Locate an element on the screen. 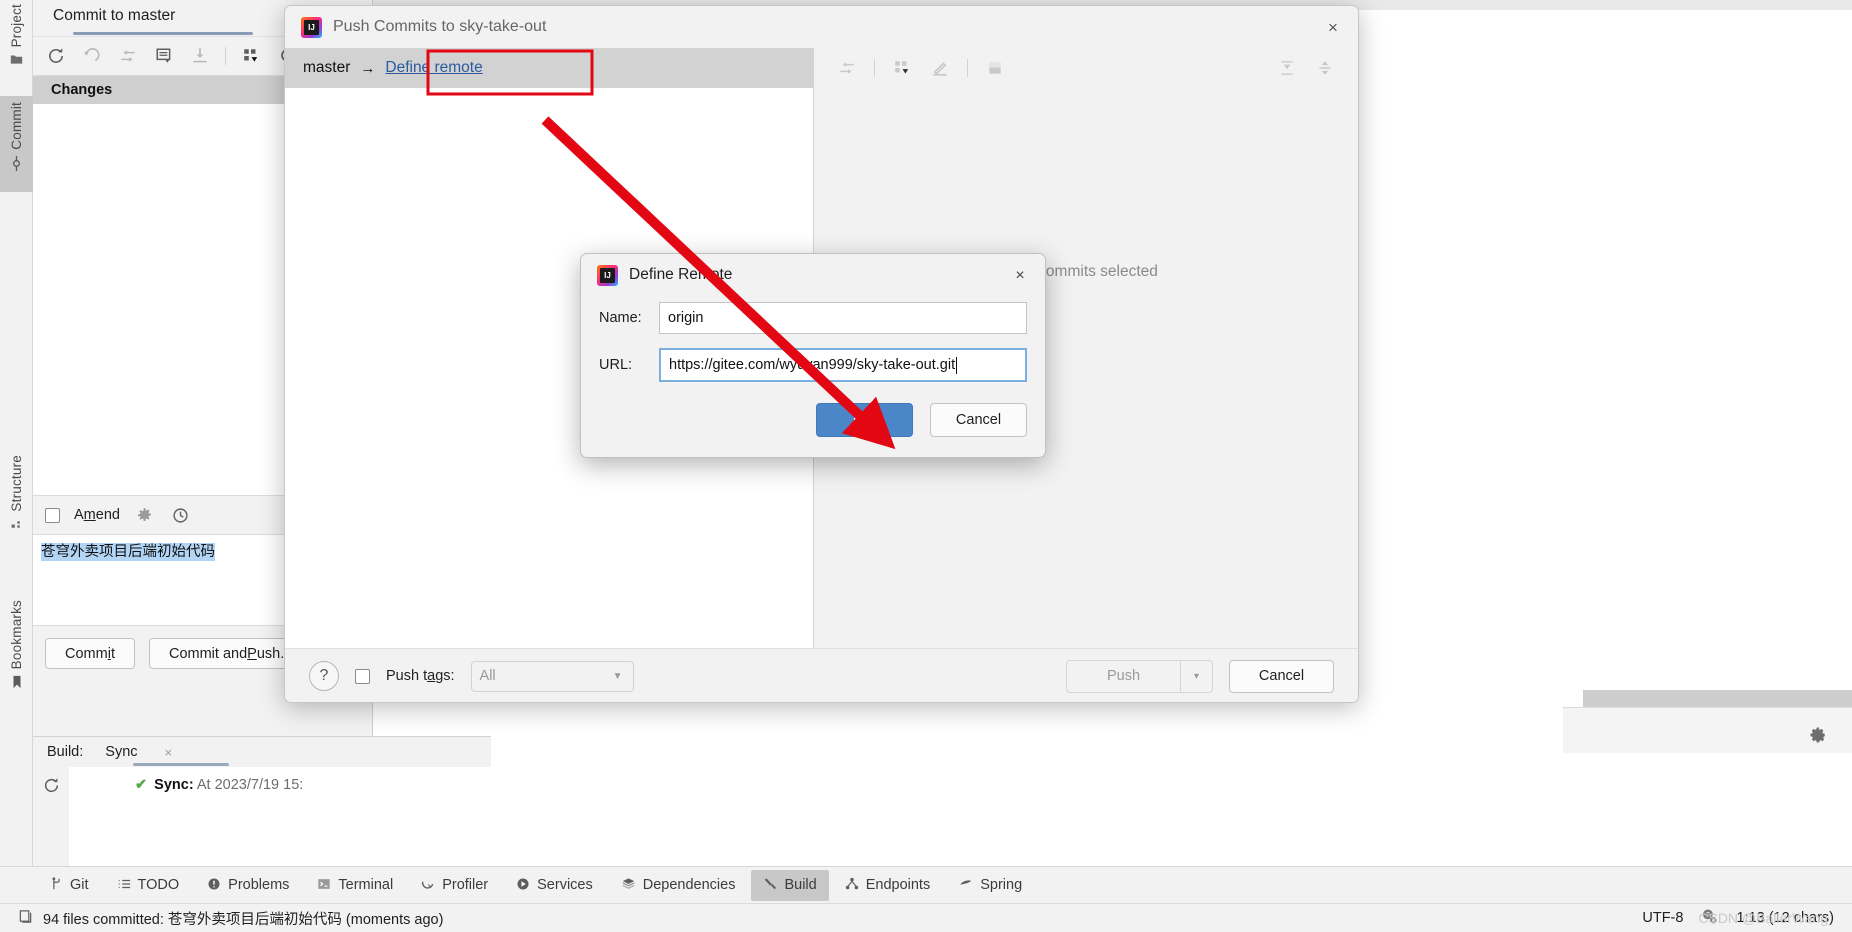  structure-icon is located at coordinates (16, 525).